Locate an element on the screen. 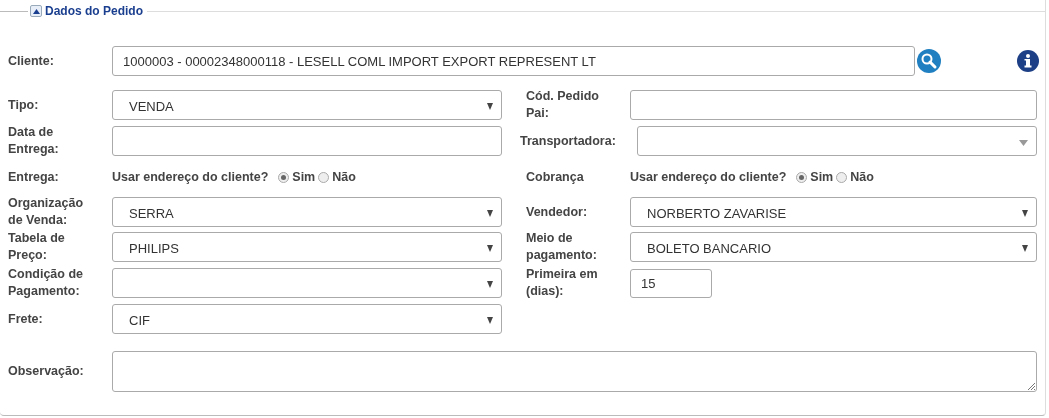 This screenshot has width=1049, height=418. textarea-field is located at coordinates (574, 371).